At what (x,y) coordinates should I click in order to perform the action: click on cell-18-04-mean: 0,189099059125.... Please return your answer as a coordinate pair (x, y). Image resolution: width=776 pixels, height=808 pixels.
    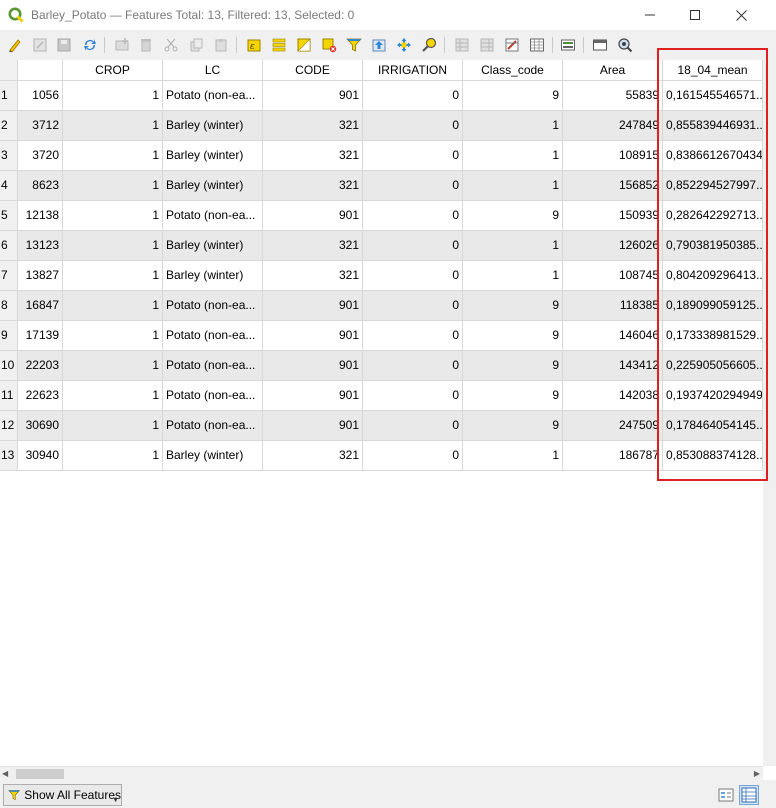
    Looking at the image, I should click on (713, 306).